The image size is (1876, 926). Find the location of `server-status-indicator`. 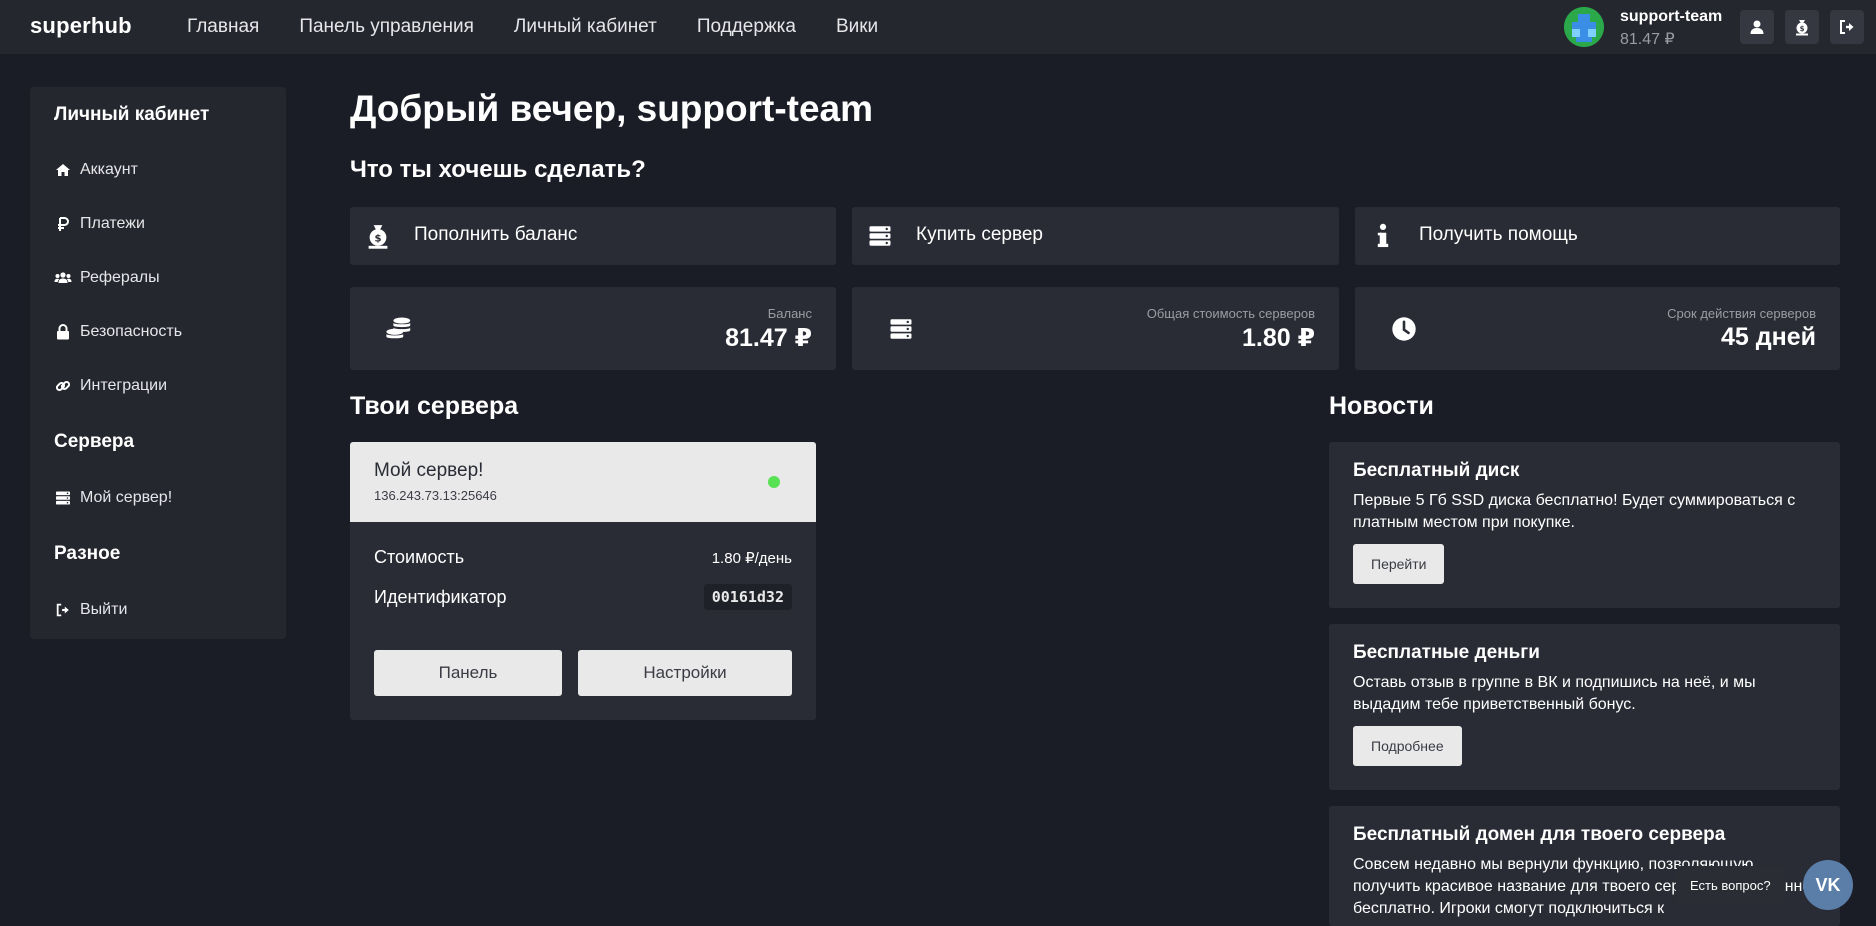

server-status-indicator is located at coordinates (774, 482).